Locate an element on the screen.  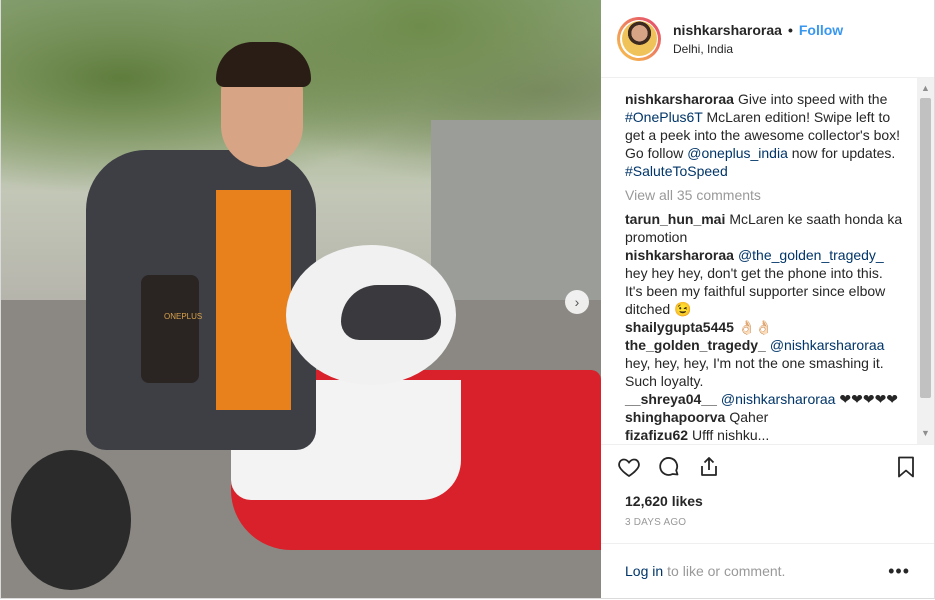
list-item: shailygupta5445 👌🏻👌🏻 is located at coordinates (764, 327).